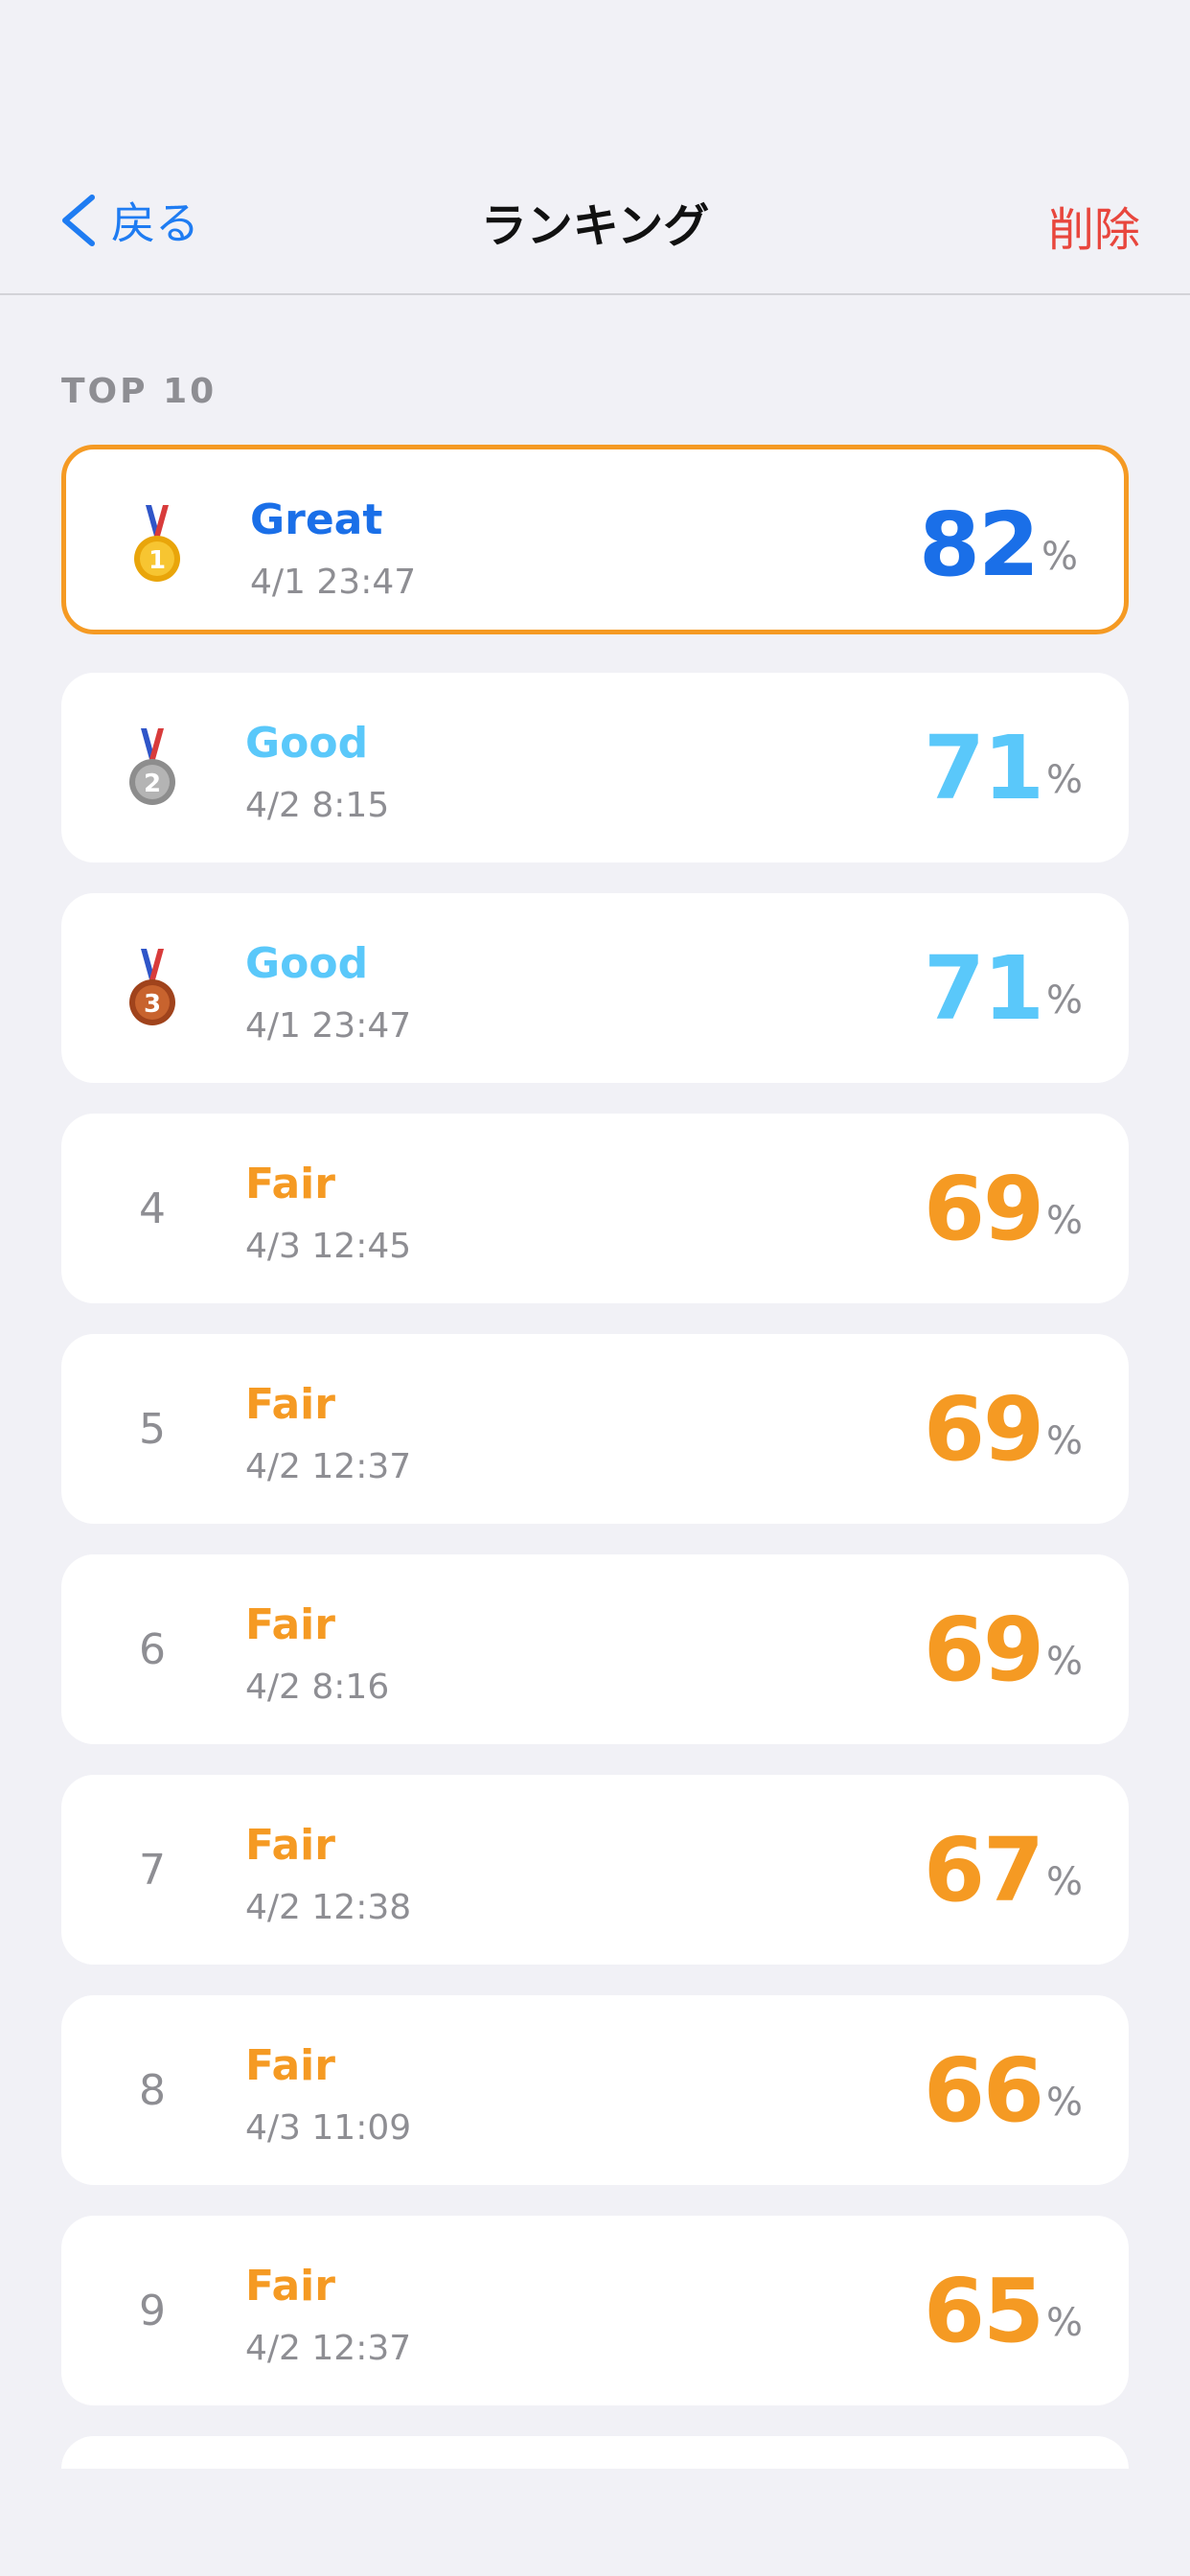 This screenshot has width=1190, height=2576. What do you see at coordinates (984, 2310) in the screenshot?
I see `score-value: 65` at bounding box center [984, 2310].